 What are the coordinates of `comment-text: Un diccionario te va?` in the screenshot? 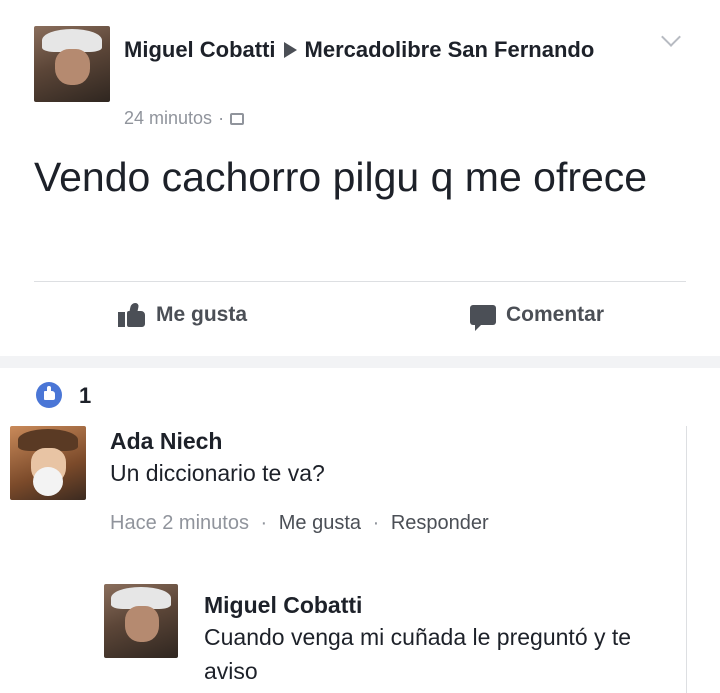 It's located at (217, 473).